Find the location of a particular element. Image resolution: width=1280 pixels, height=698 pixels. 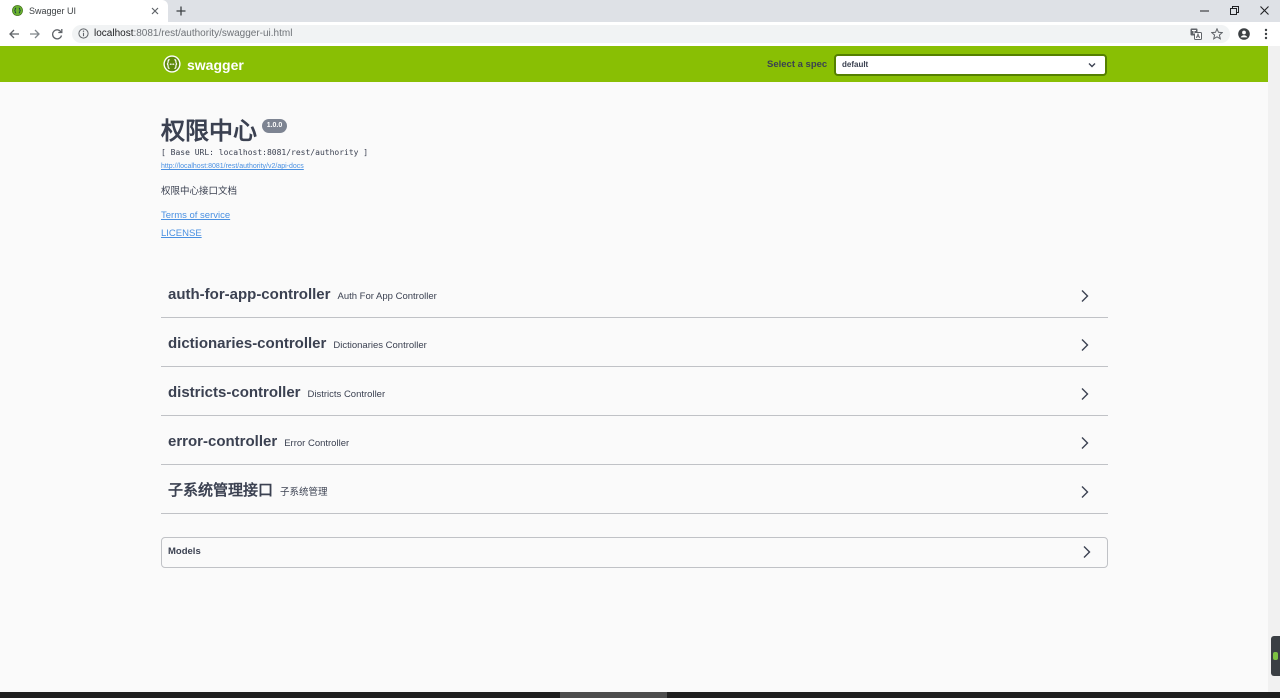

extension-widget is located at coordinates (1275, 656).